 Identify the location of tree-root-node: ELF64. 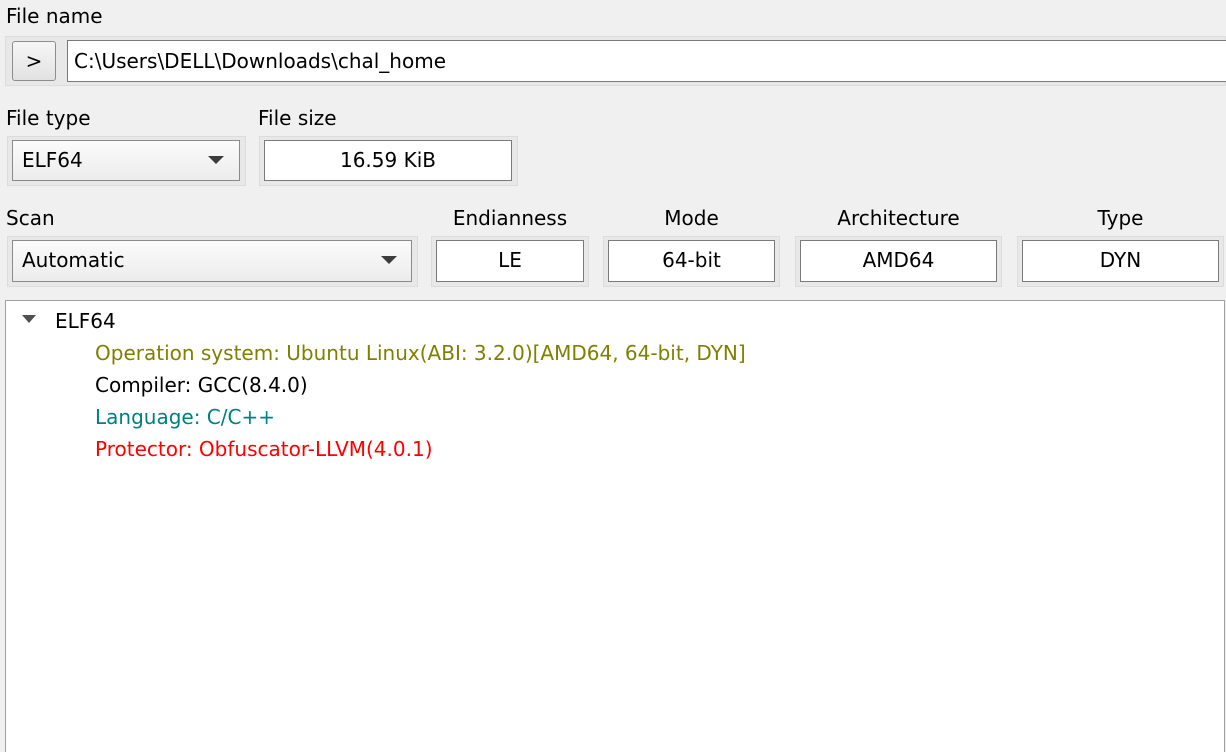
(85, 321).